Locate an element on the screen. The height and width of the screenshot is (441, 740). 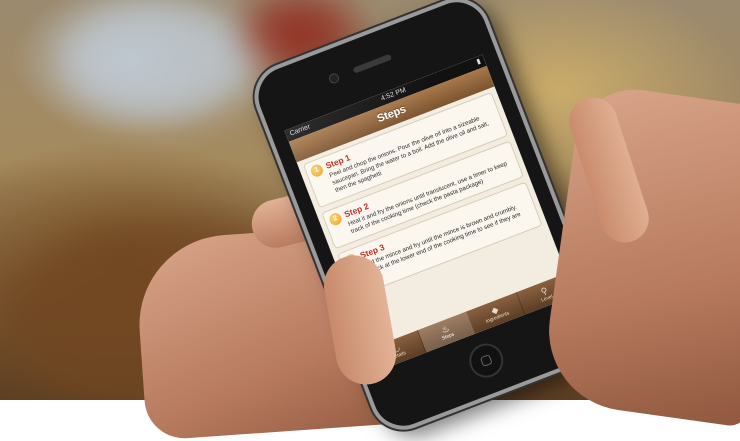
tab-steps: ♨ Steps is located at coordinates (446, 332).